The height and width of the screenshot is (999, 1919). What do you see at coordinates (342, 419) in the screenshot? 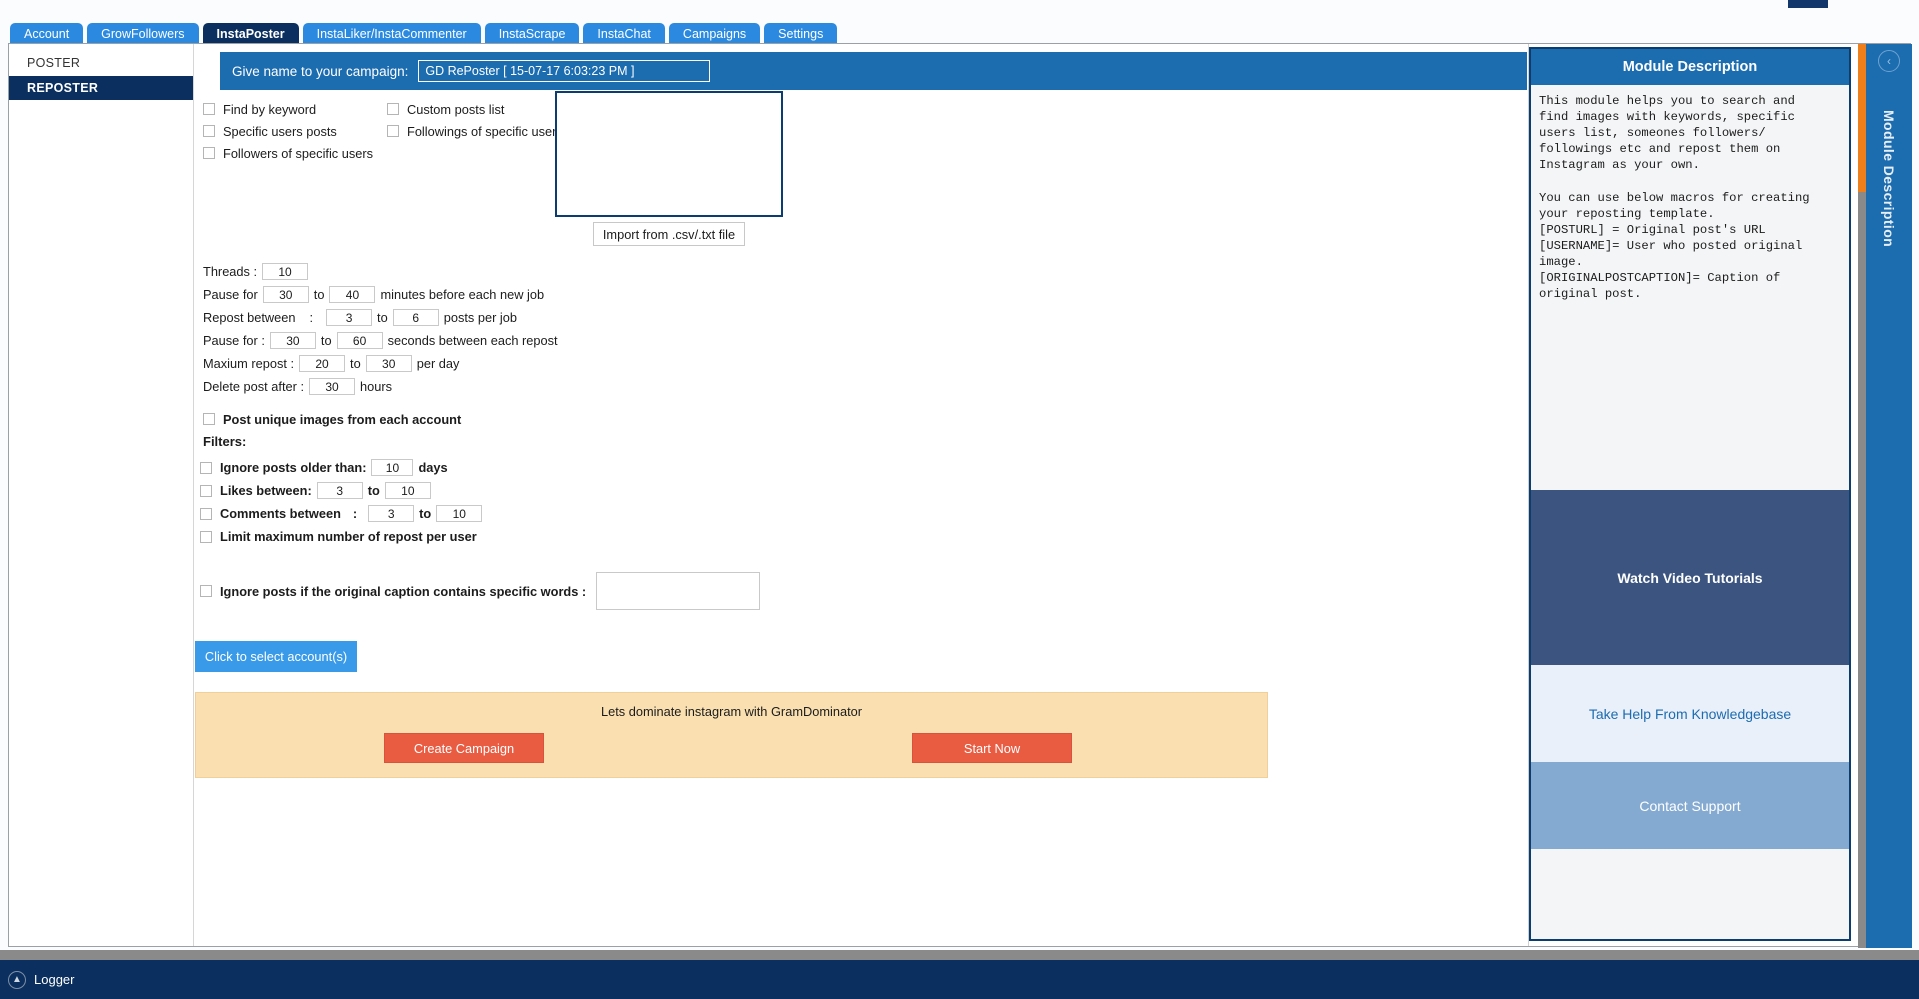
I see `option-label: Post unique images from each account` at bounding box center [342, 419].